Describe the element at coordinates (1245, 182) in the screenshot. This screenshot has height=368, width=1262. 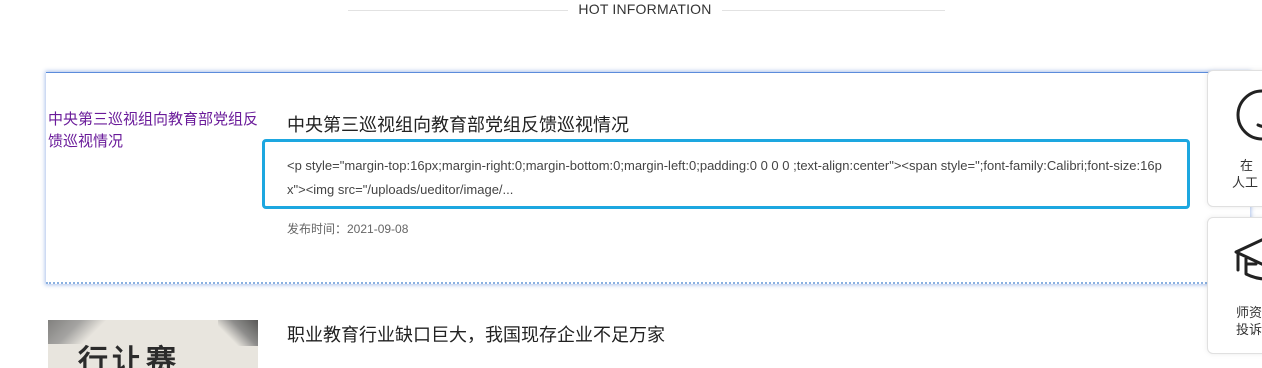
I see `widget-label-line: 人工` at that location.